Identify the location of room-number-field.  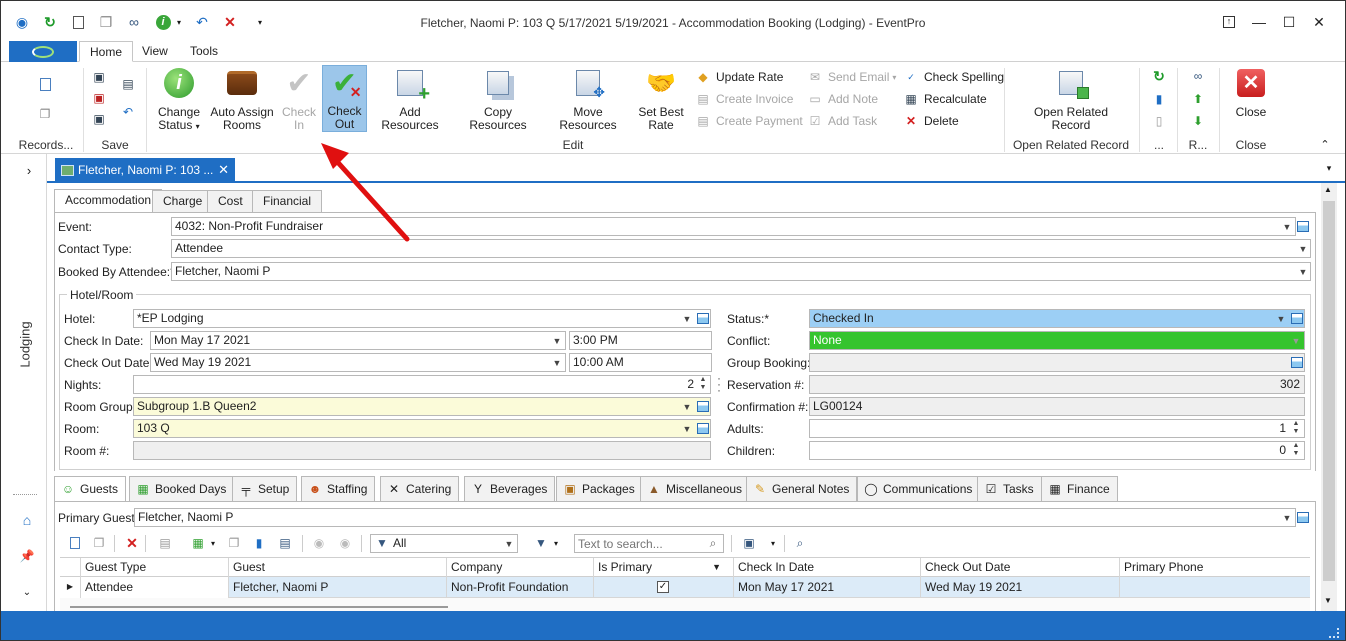
(422, 450).